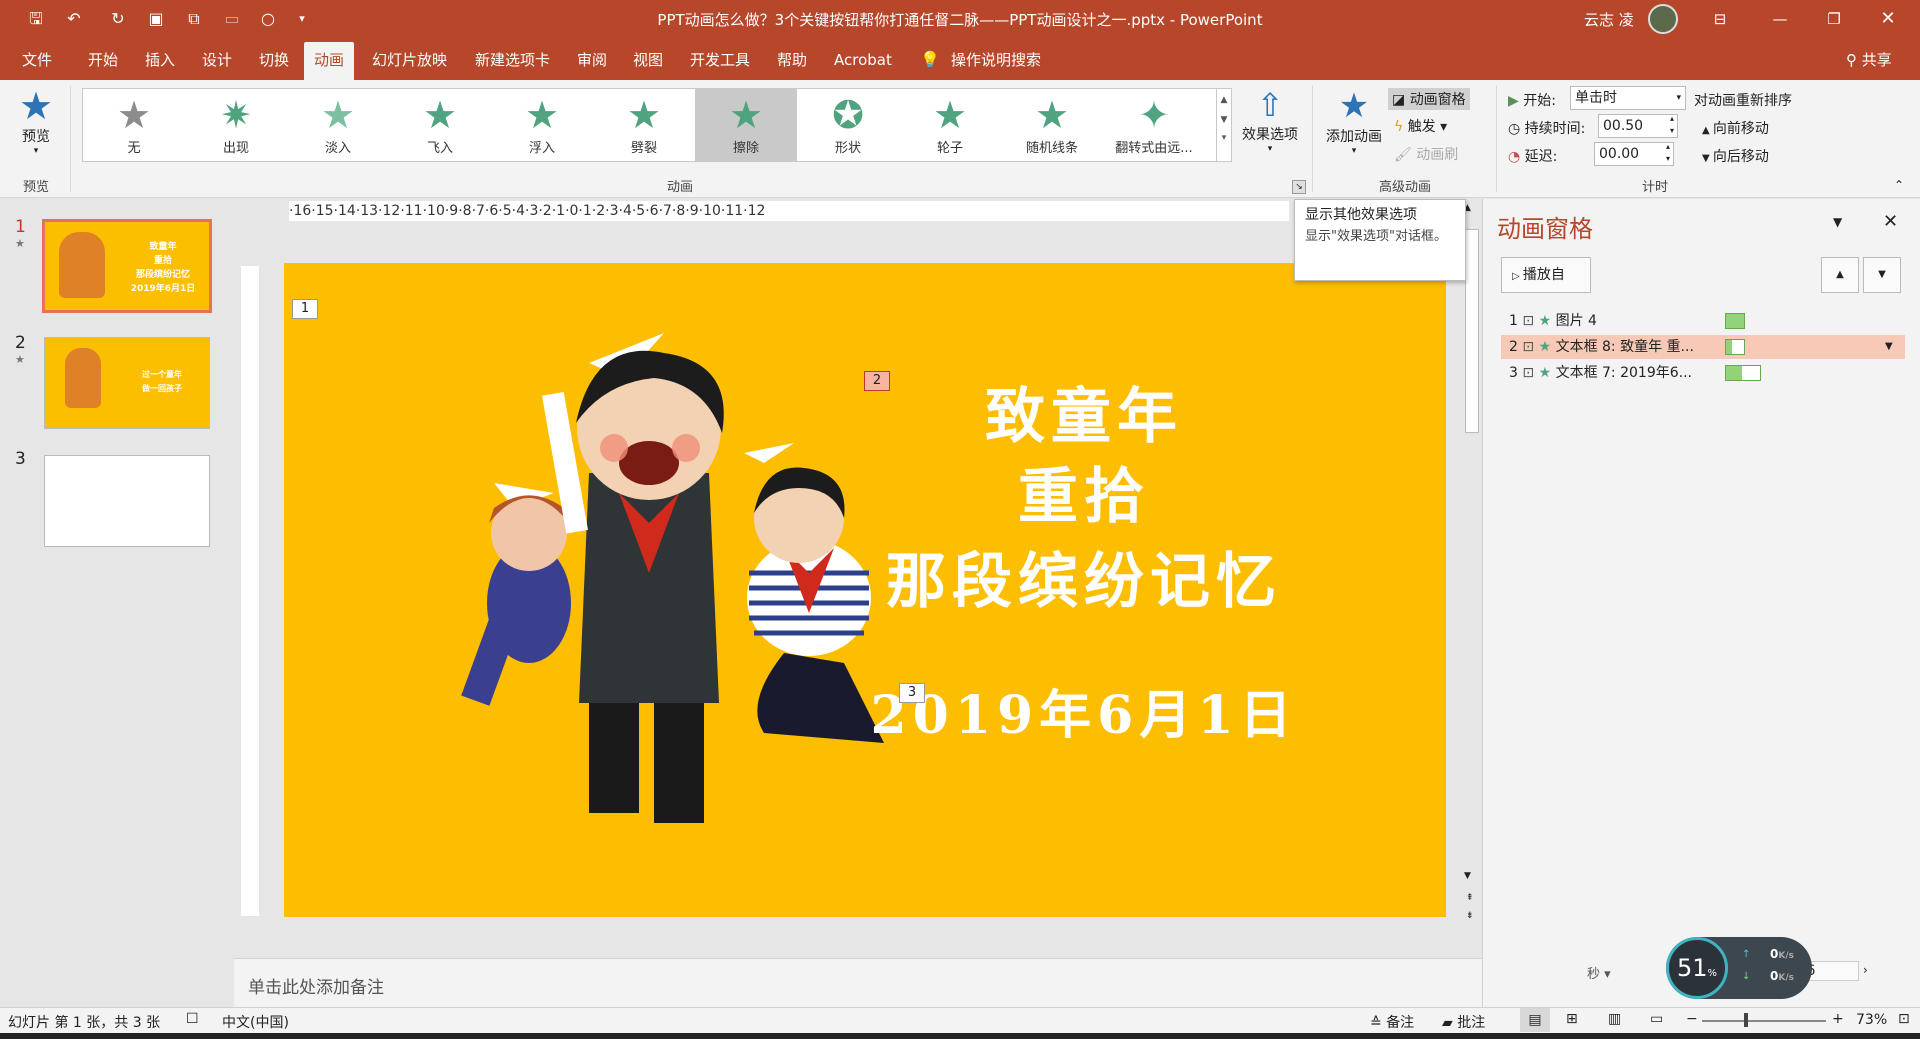 The width and height of the screenshot is (1920, 1039). I want to click on user-name: 云志 凌, so click(1609, 19).